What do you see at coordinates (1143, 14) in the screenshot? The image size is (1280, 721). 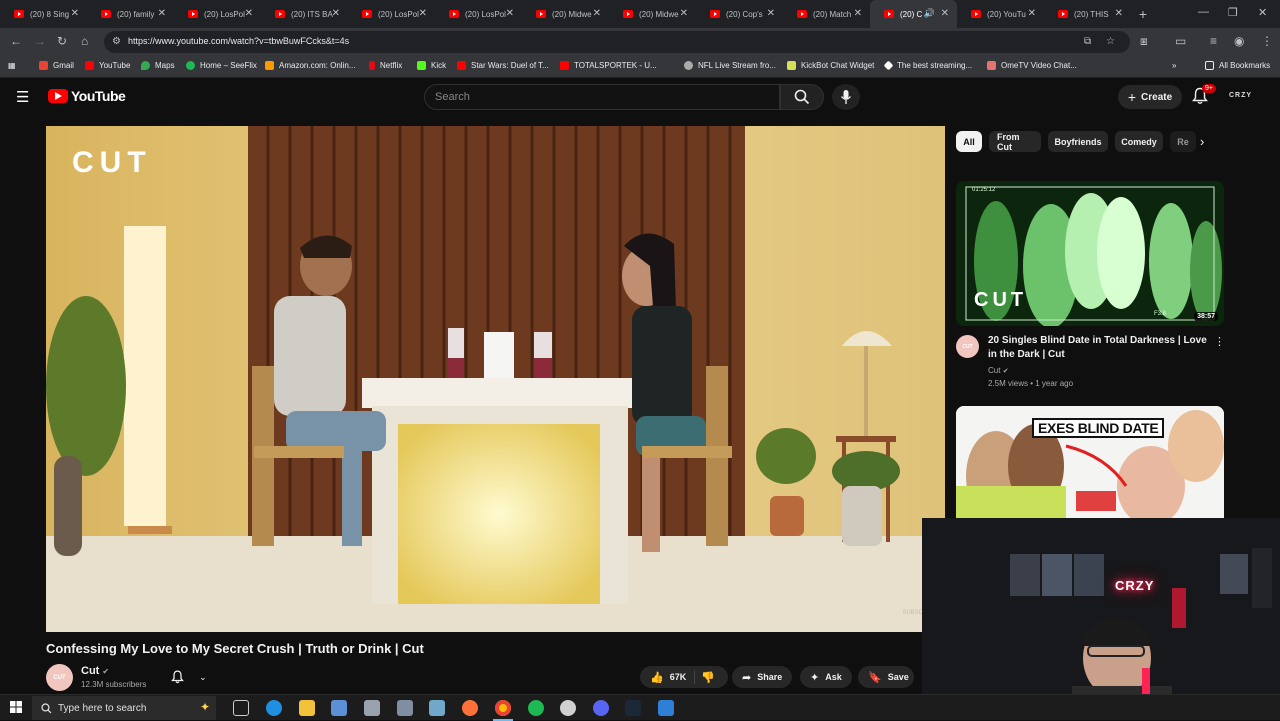 I see `new-tab-button: +` at bounding box center [1143, 14].